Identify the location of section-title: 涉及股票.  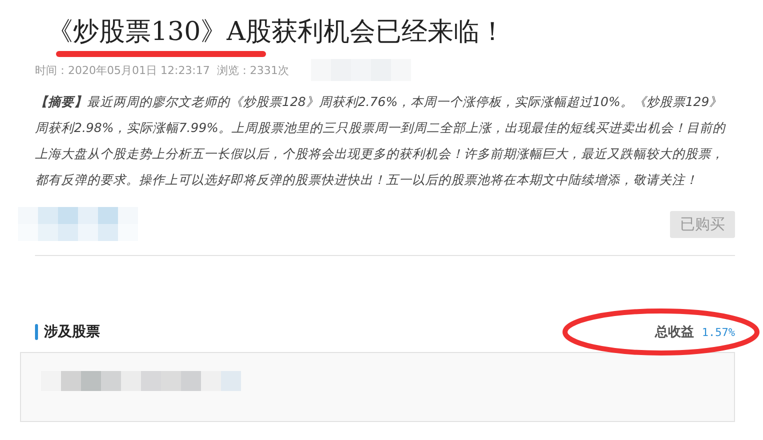
(72, 332).